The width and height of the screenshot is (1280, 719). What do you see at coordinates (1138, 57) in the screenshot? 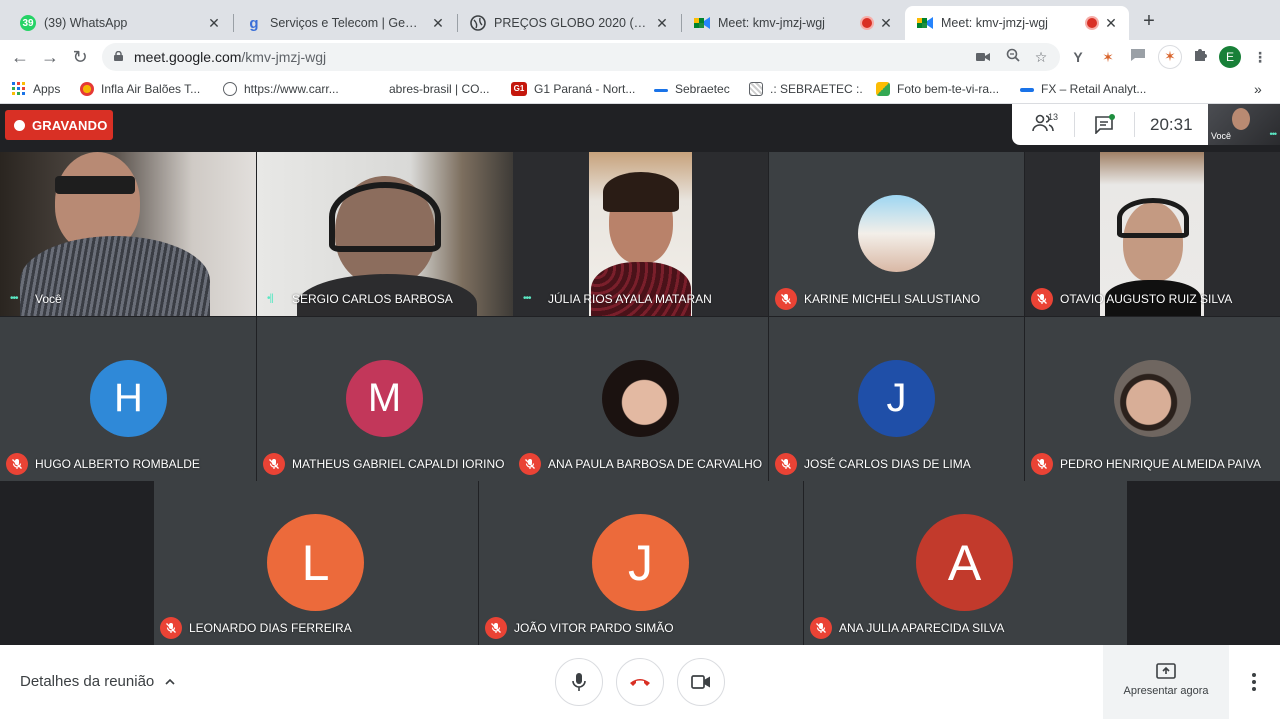
I see `extension-chat-icon` at bounding box center [1138, 57].